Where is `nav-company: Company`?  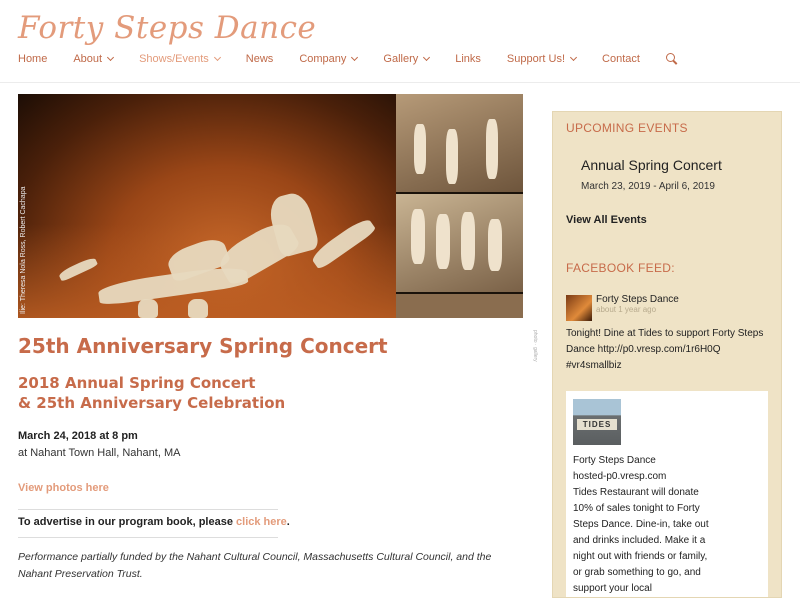
nav-company: Company is located at coordinates (329, 58).